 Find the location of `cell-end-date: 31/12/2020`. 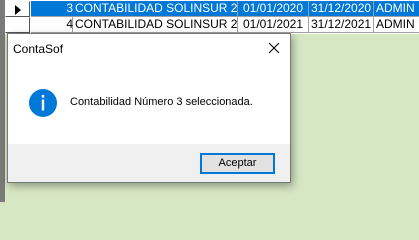

cell-end-date: 31/12/2020 is located at coordinates (341, 9).